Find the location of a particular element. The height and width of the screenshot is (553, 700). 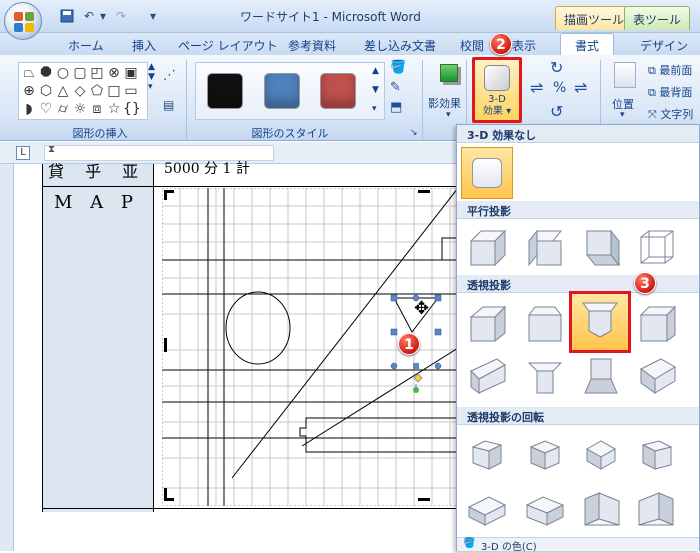

tab-selector-icon: L is located at coordinates (23, 153).